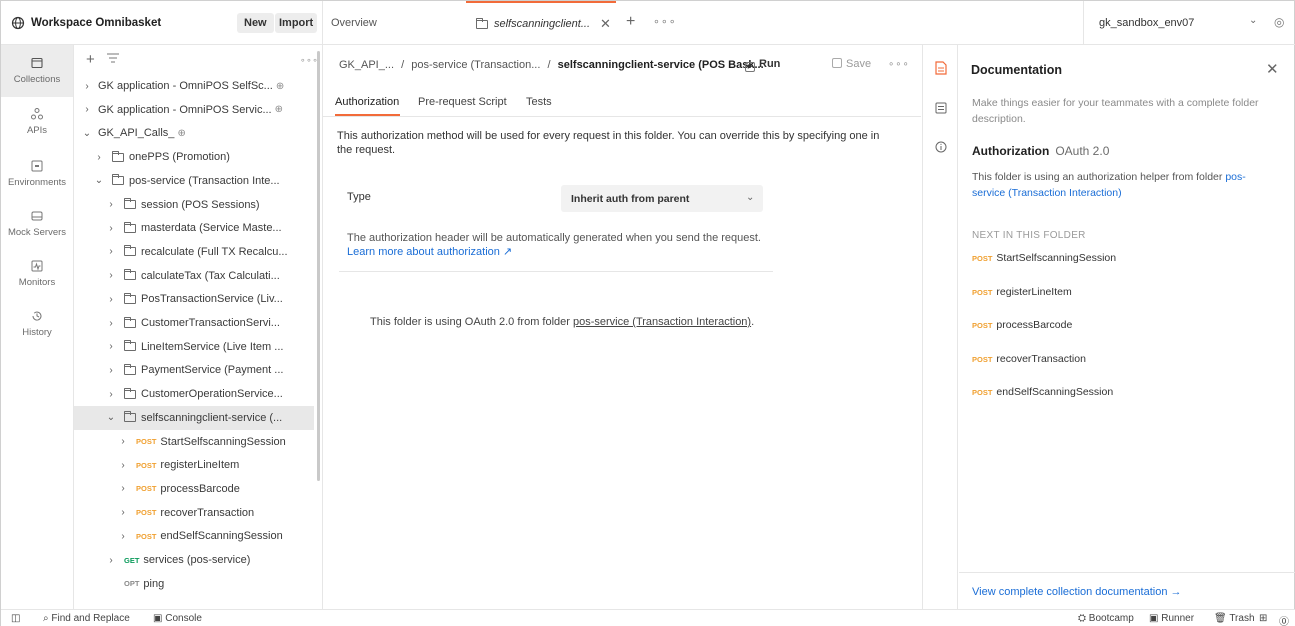 Image resolution: width=1295 pixels, height=626 pixels. What do you see at coordinates (662, 322) in the screenshot?
I see `oauth-folder-link: pos-service (Transaction Interaction)` at bounding box center [662, 322].